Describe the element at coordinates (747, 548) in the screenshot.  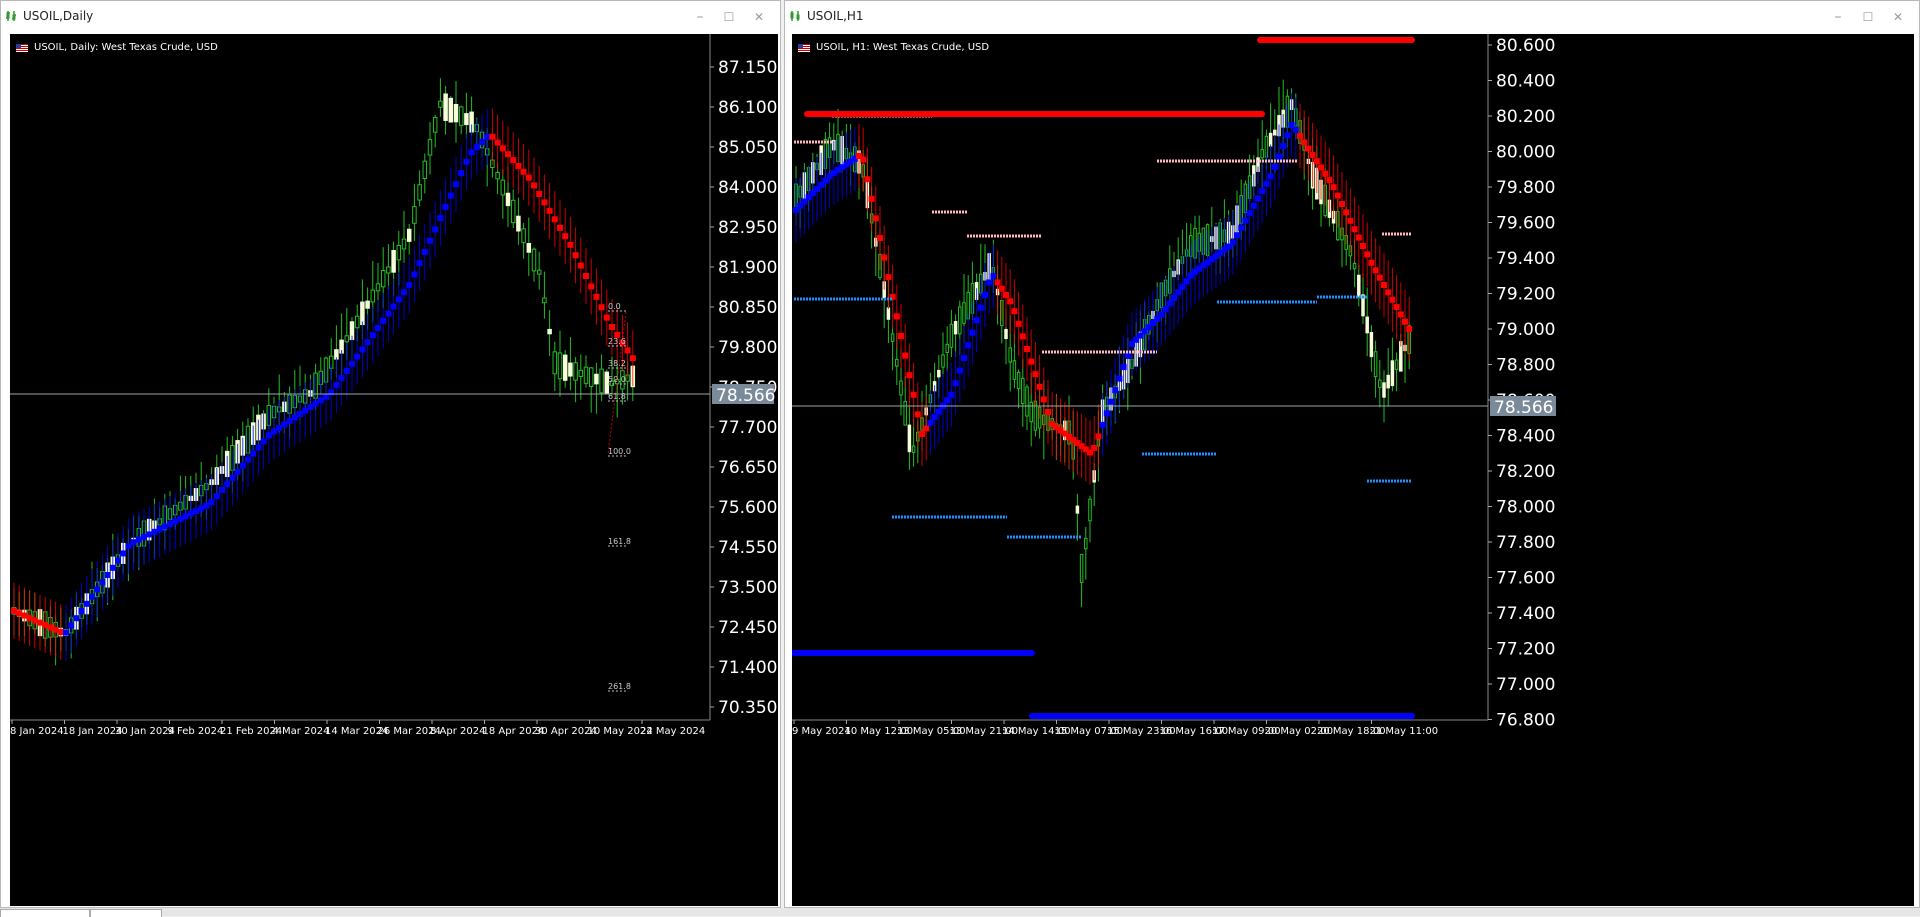
I see `price-label: 74.550` at that location.